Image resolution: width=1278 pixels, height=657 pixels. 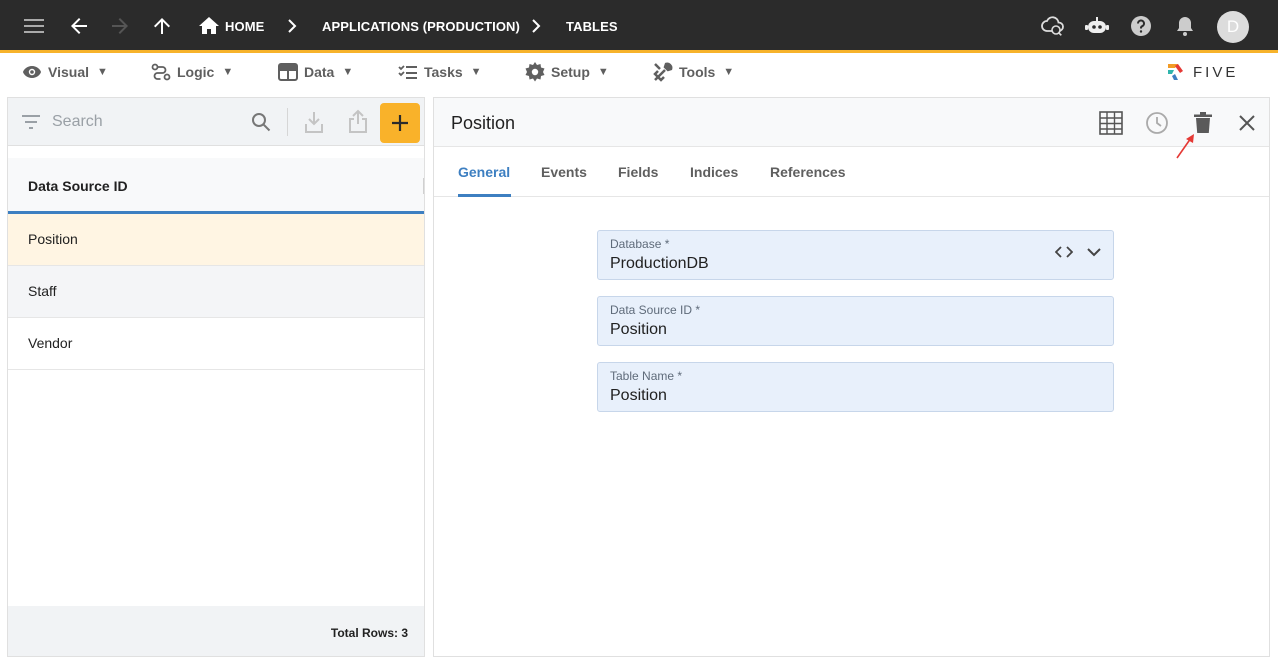 What do you see at coordinates (120, 26) in the screenshot?
I see `forward-arrow-icon` at bounding box center [120, 26].